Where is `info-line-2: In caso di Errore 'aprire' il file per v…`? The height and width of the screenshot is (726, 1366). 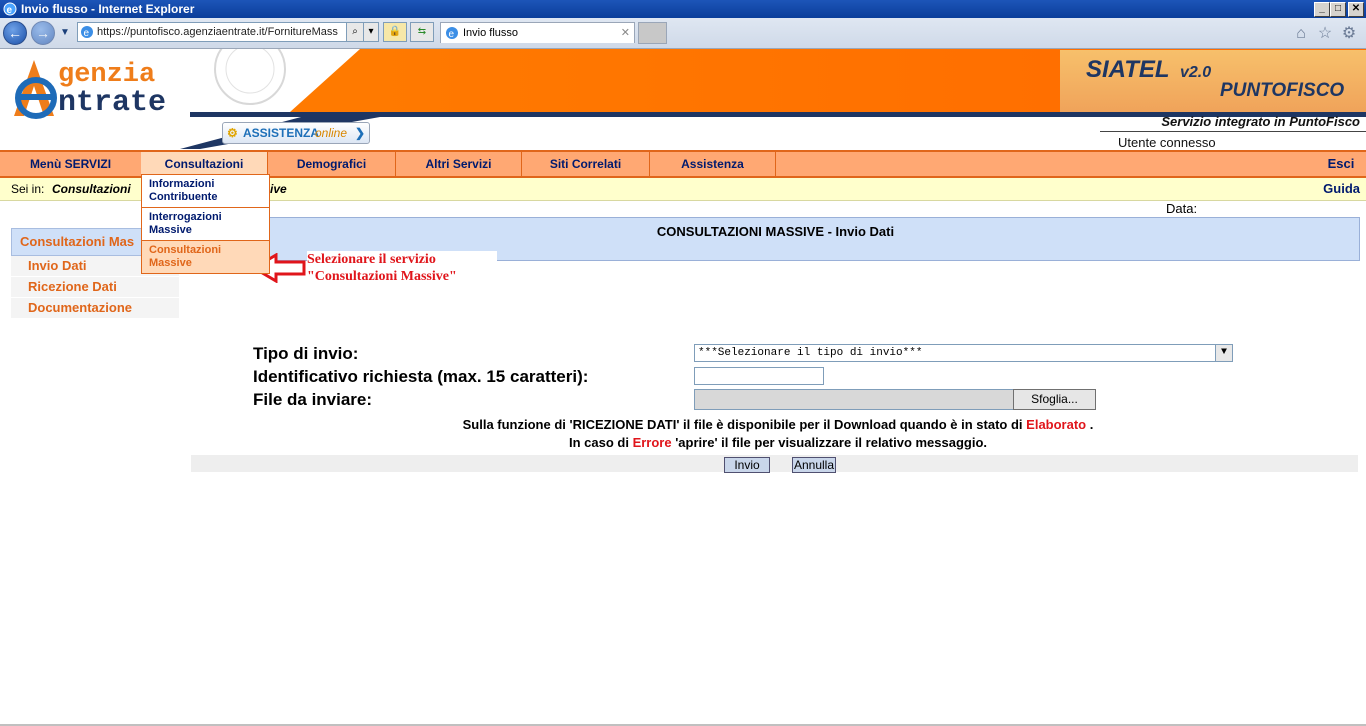
info-line-2: In caso di Errore 'aprire' il file per v… is located at coordinates (778, 442).